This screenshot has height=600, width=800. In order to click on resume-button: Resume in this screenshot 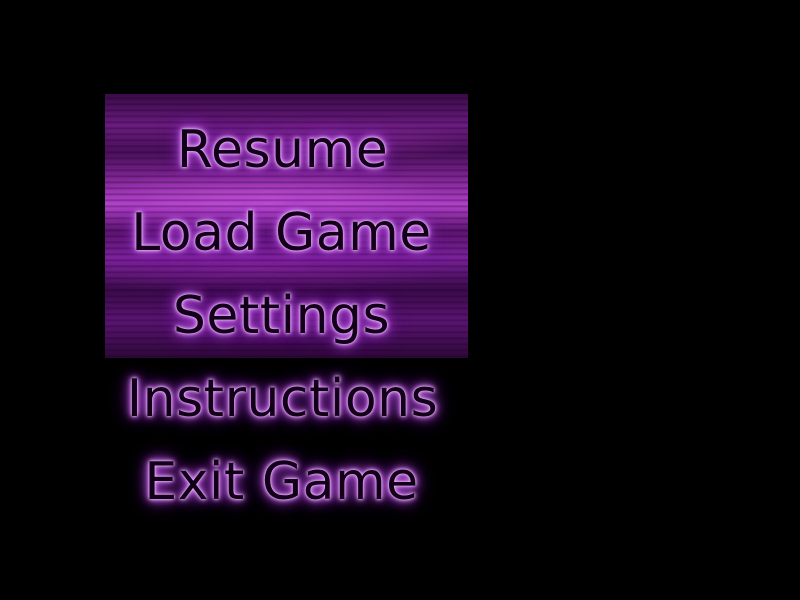, I will do `click(286, 149)`.